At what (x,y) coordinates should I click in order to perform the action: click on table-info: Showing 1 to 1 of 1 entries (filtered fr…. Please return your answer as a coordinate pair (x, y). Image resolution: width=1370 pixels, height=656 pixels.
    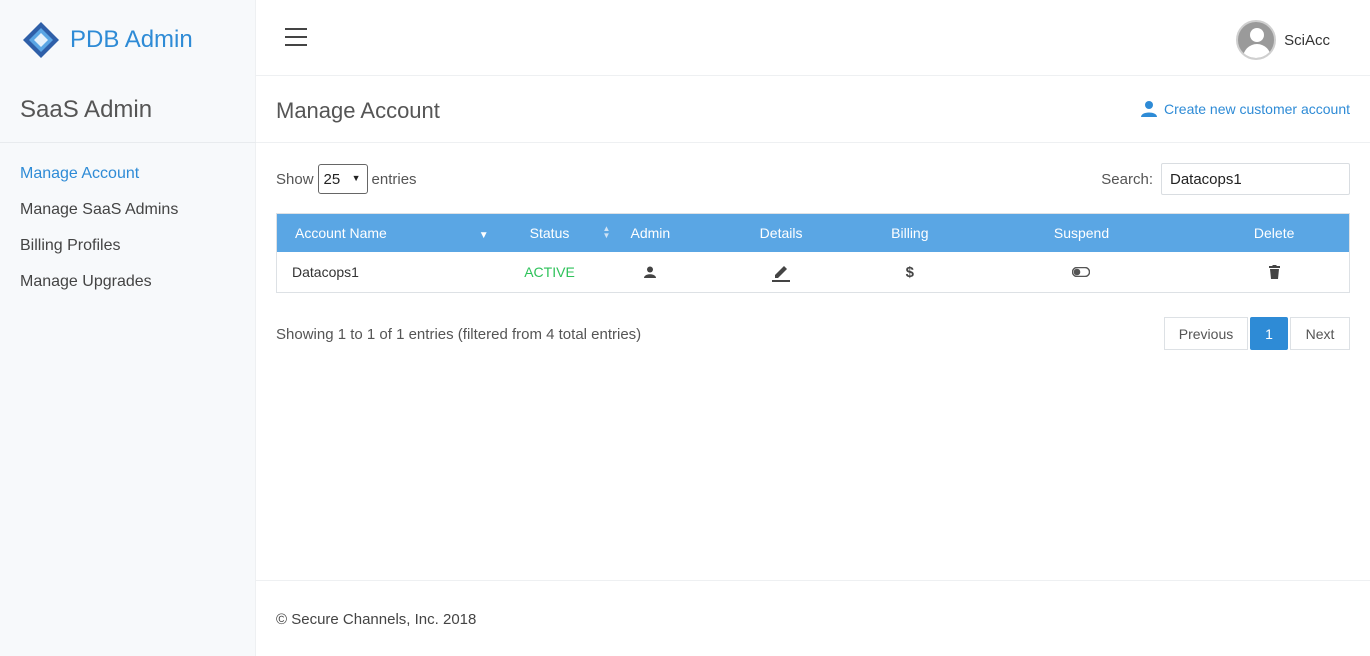
    Looking at the image, I should click on (459, 334).